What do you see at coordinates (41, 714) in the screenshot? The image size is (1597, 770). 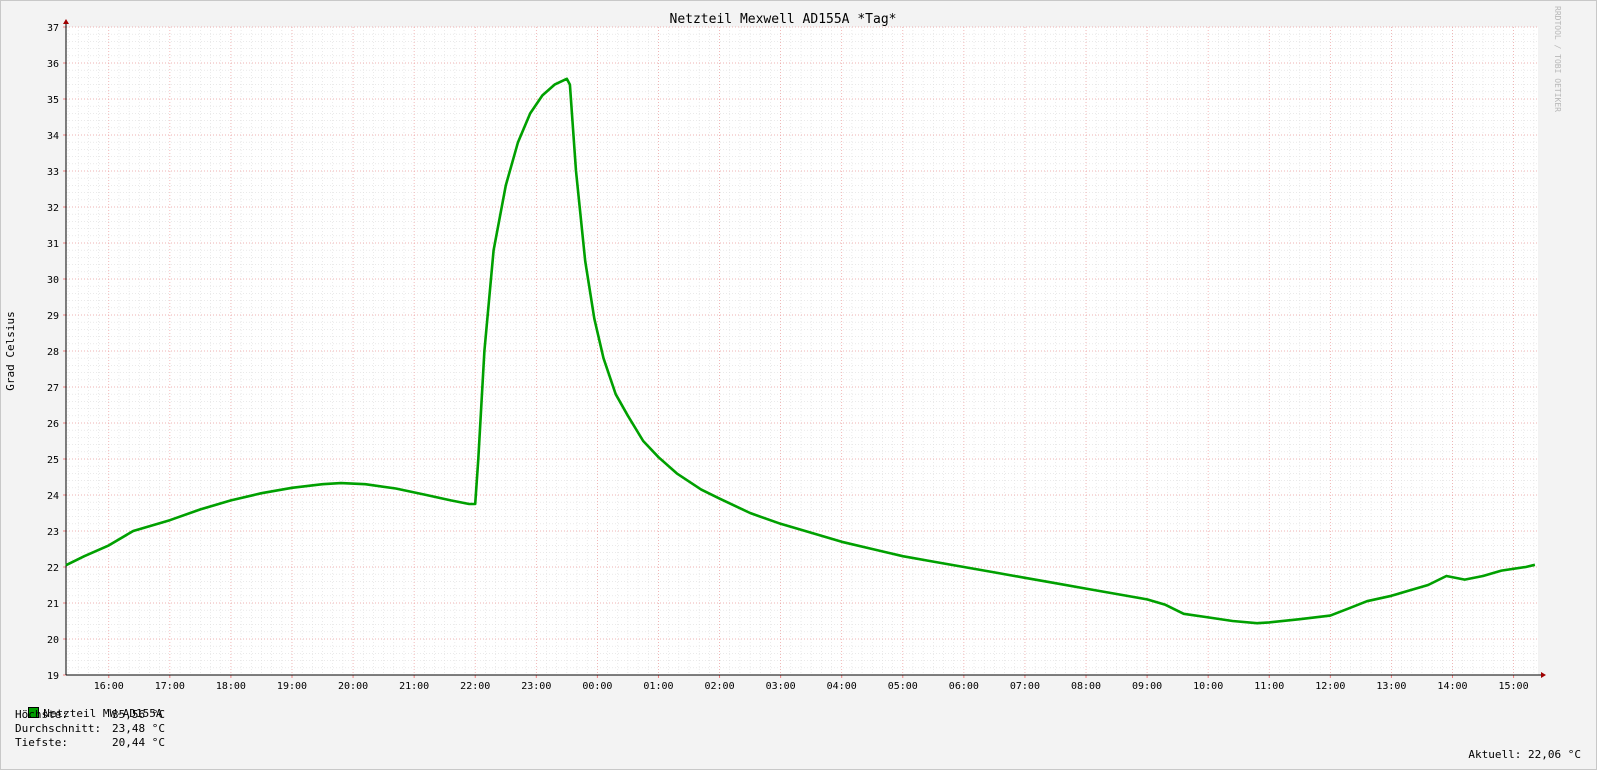 I see `legend-max-label: Höchste:` at bounding box center [41, 714].